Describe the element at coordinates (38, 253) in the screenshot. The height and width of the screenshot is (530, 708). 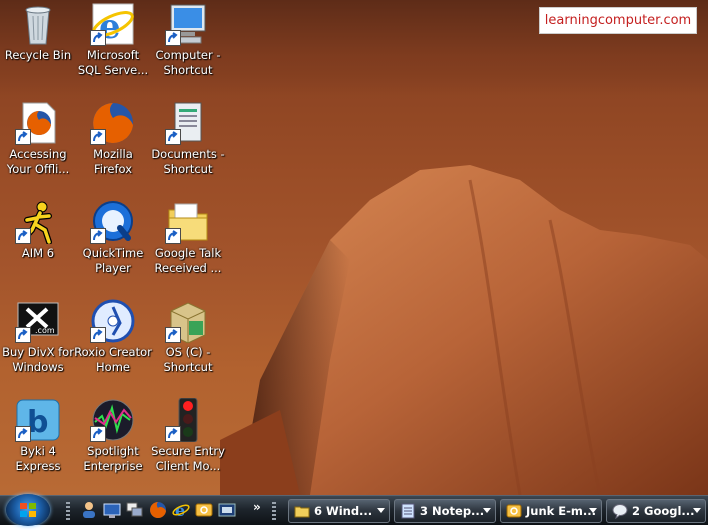
I see `desktop-icon-label: AIM 6` at that location.